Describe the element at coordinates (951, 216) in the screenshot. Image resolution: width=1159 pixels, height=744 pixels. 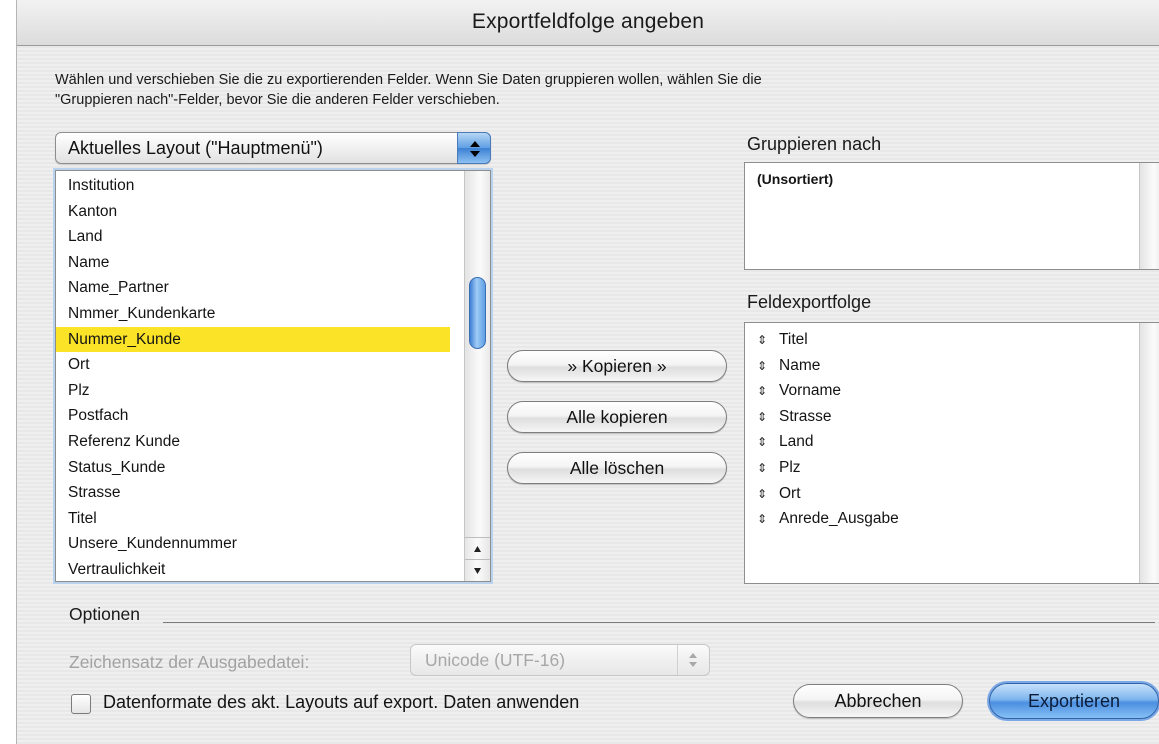
I see `group-by-list: (Unsortiert)` at that location.